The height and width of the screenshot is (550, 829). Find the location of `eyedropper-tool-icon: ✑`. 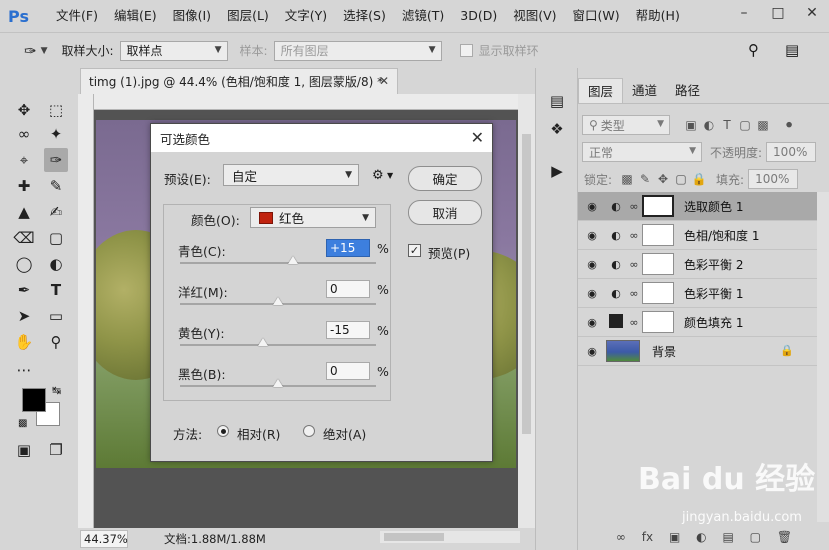

eyedropper-tool-icon: ✑ is located at coordinates (56, 160).